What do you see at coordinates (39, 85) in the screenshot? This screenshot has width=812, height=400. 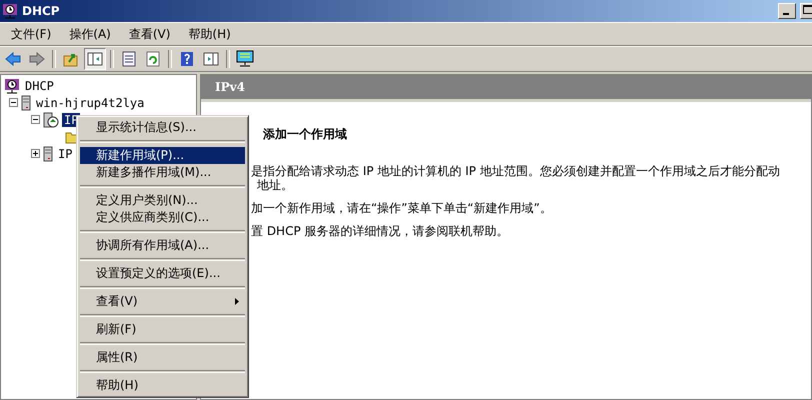 I see `tree-item: DHCP` at bounding box center [39, 85].